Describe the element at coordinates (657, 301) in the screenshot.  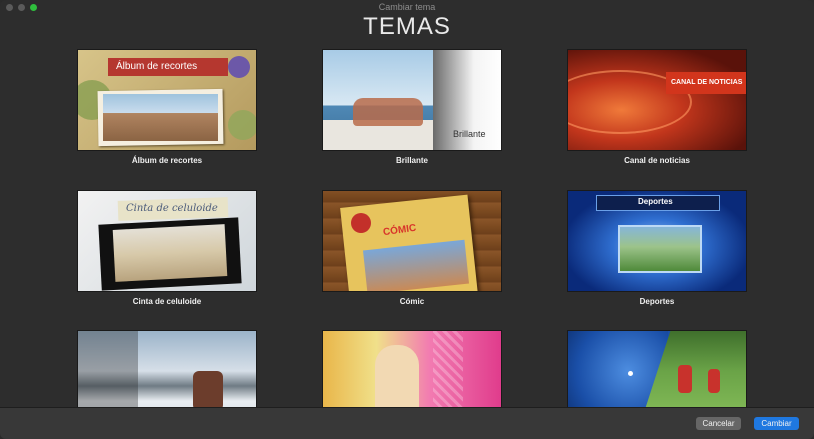
I see `theme-label: Deportes` at that location.